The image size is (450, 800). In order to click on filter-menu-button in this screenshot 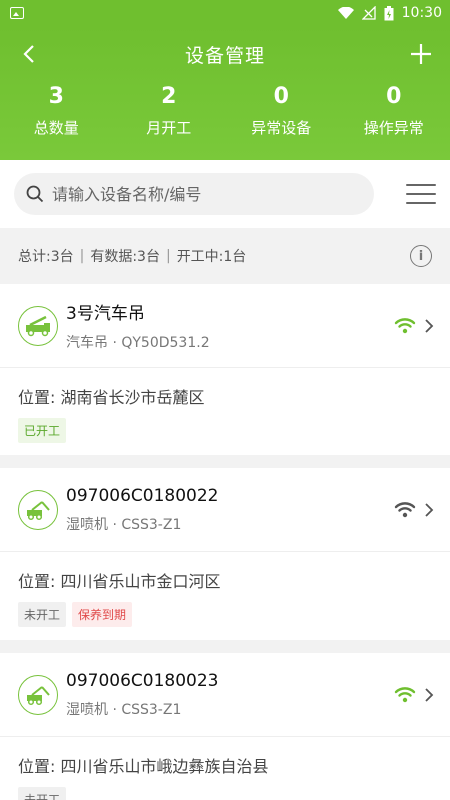, I will do `click(421, 194)`.